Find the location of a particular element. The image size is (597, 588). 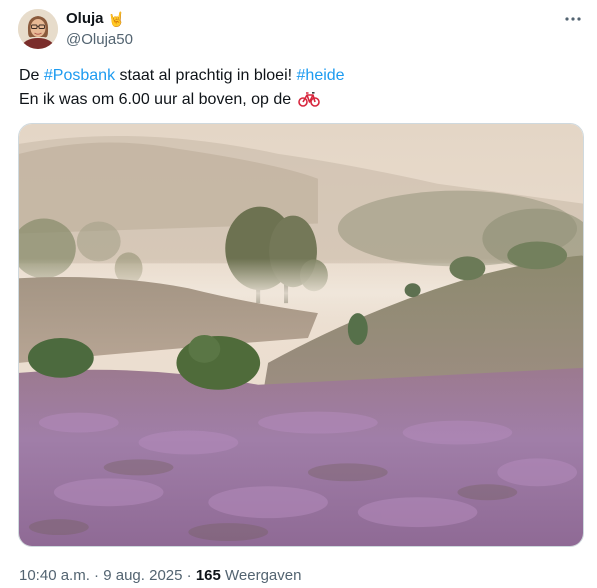

more-dots-icon is located at coordinates (573, 19).